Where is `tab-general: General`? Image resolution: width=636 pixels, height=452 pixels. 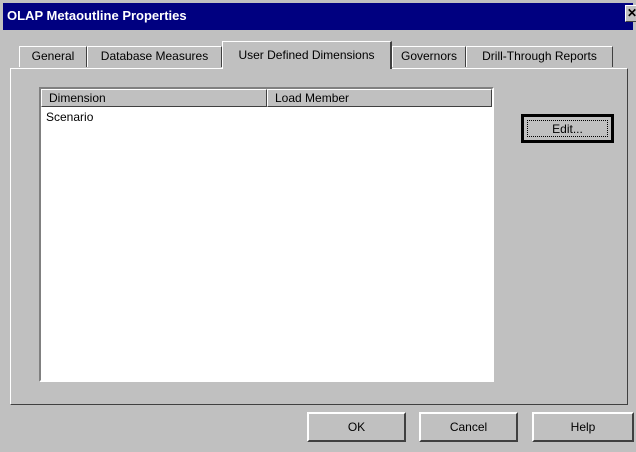
tab-general: General is located at coordinates (53, 56).